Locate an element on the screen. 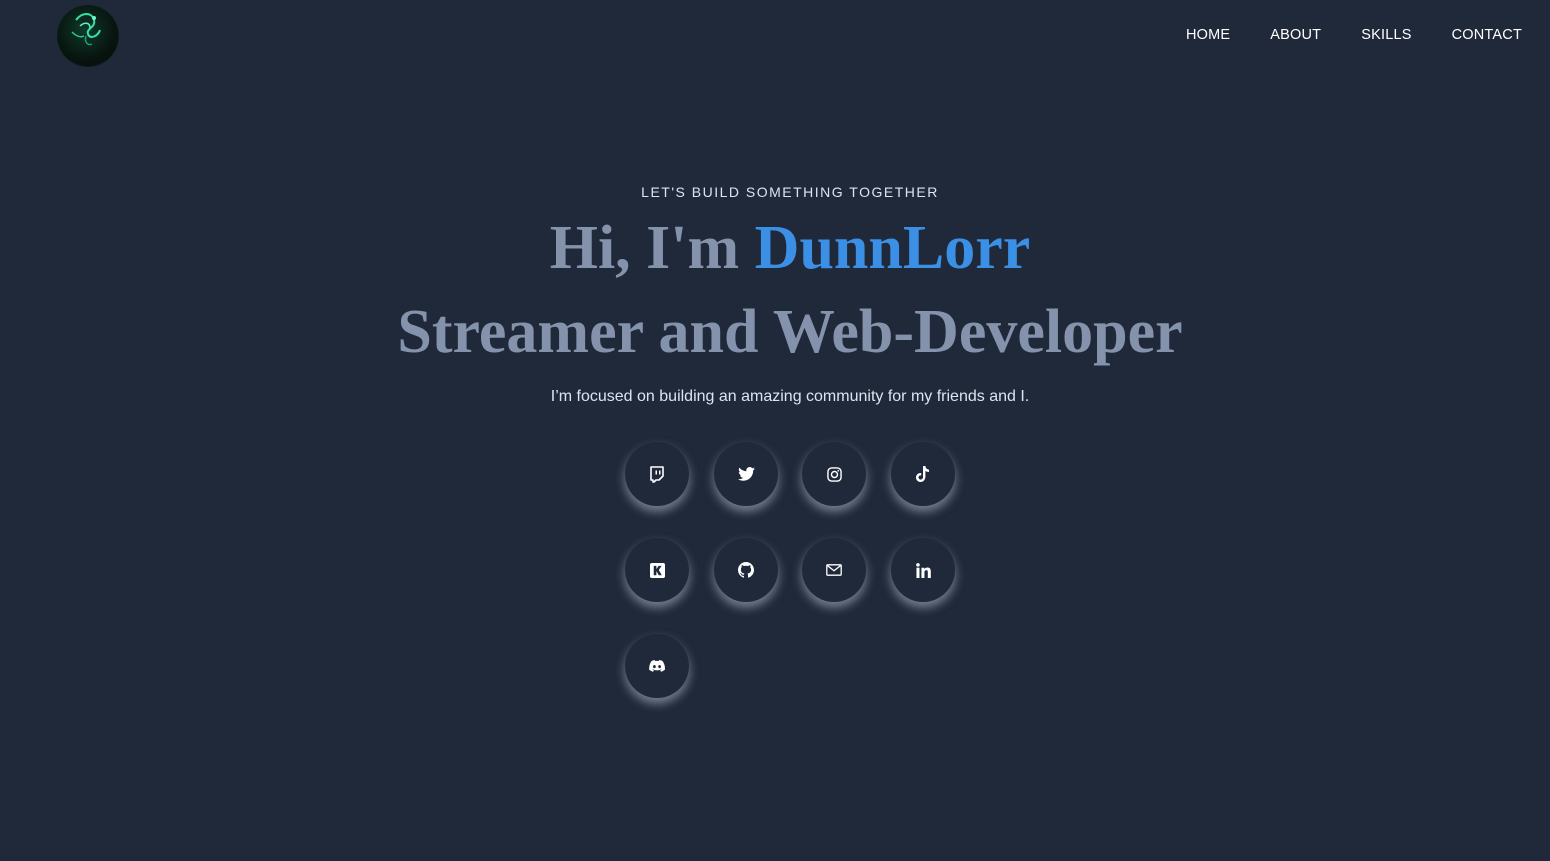 Image resolution: width=1550 pixels, height=861 pixels. kick-icon is located at coordinates (657, 570).